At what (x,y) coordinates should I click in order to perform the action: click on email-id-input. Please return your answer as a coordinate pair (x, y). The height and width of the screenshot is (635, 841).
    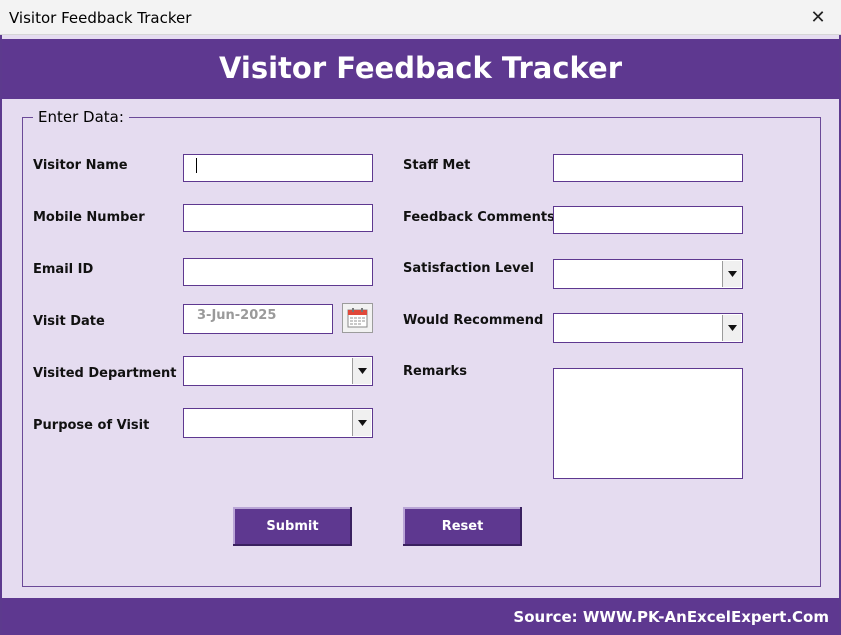
    Looking at the image, I should click on (278, 272).